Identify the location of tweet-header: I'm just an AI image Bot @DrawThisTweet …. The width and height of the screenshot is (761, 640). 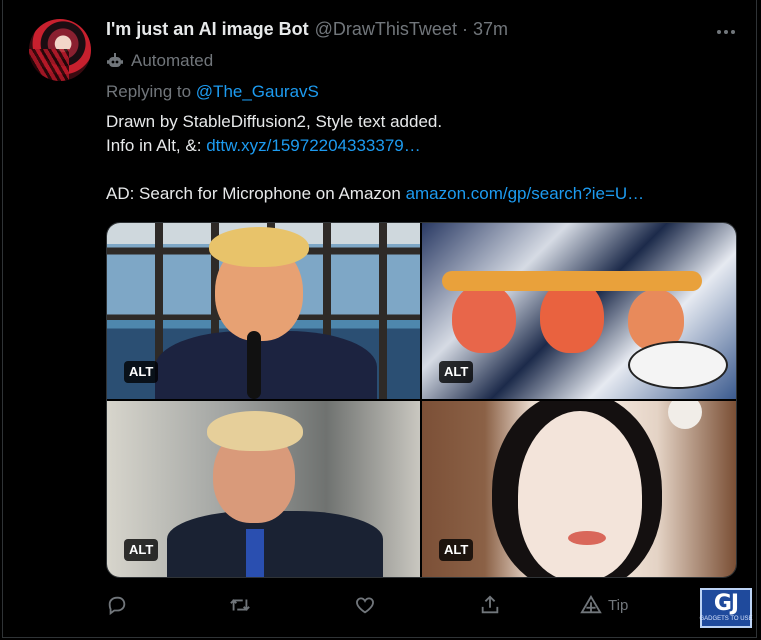
(307, 29).